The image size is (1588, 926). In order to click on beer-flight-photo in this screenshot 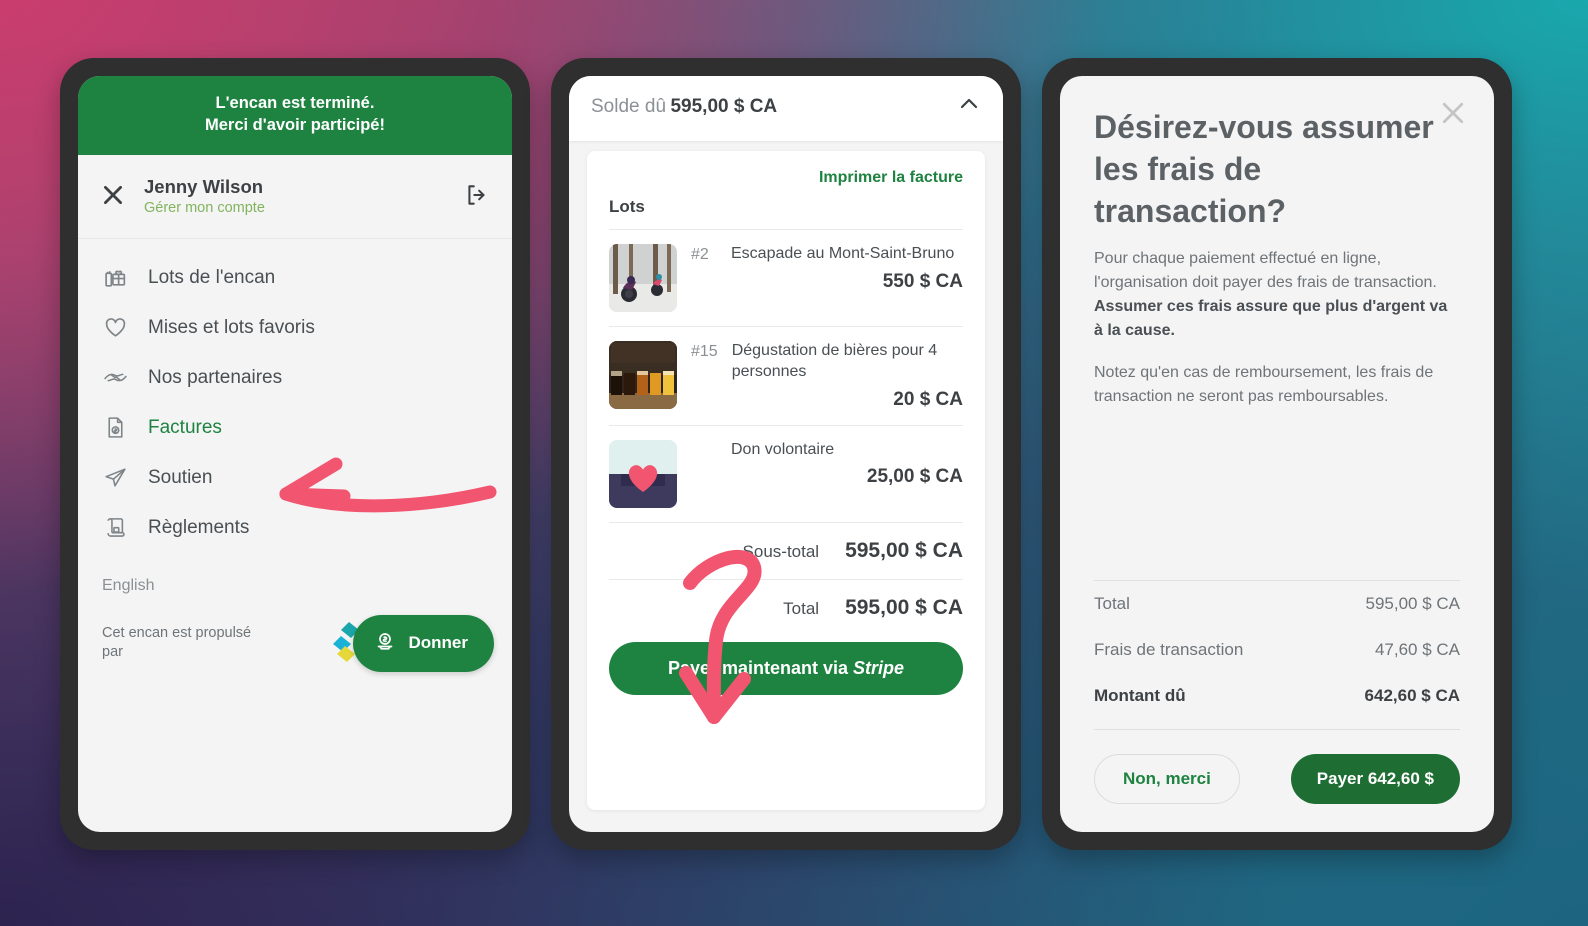, I will do `click(643, 375)`.